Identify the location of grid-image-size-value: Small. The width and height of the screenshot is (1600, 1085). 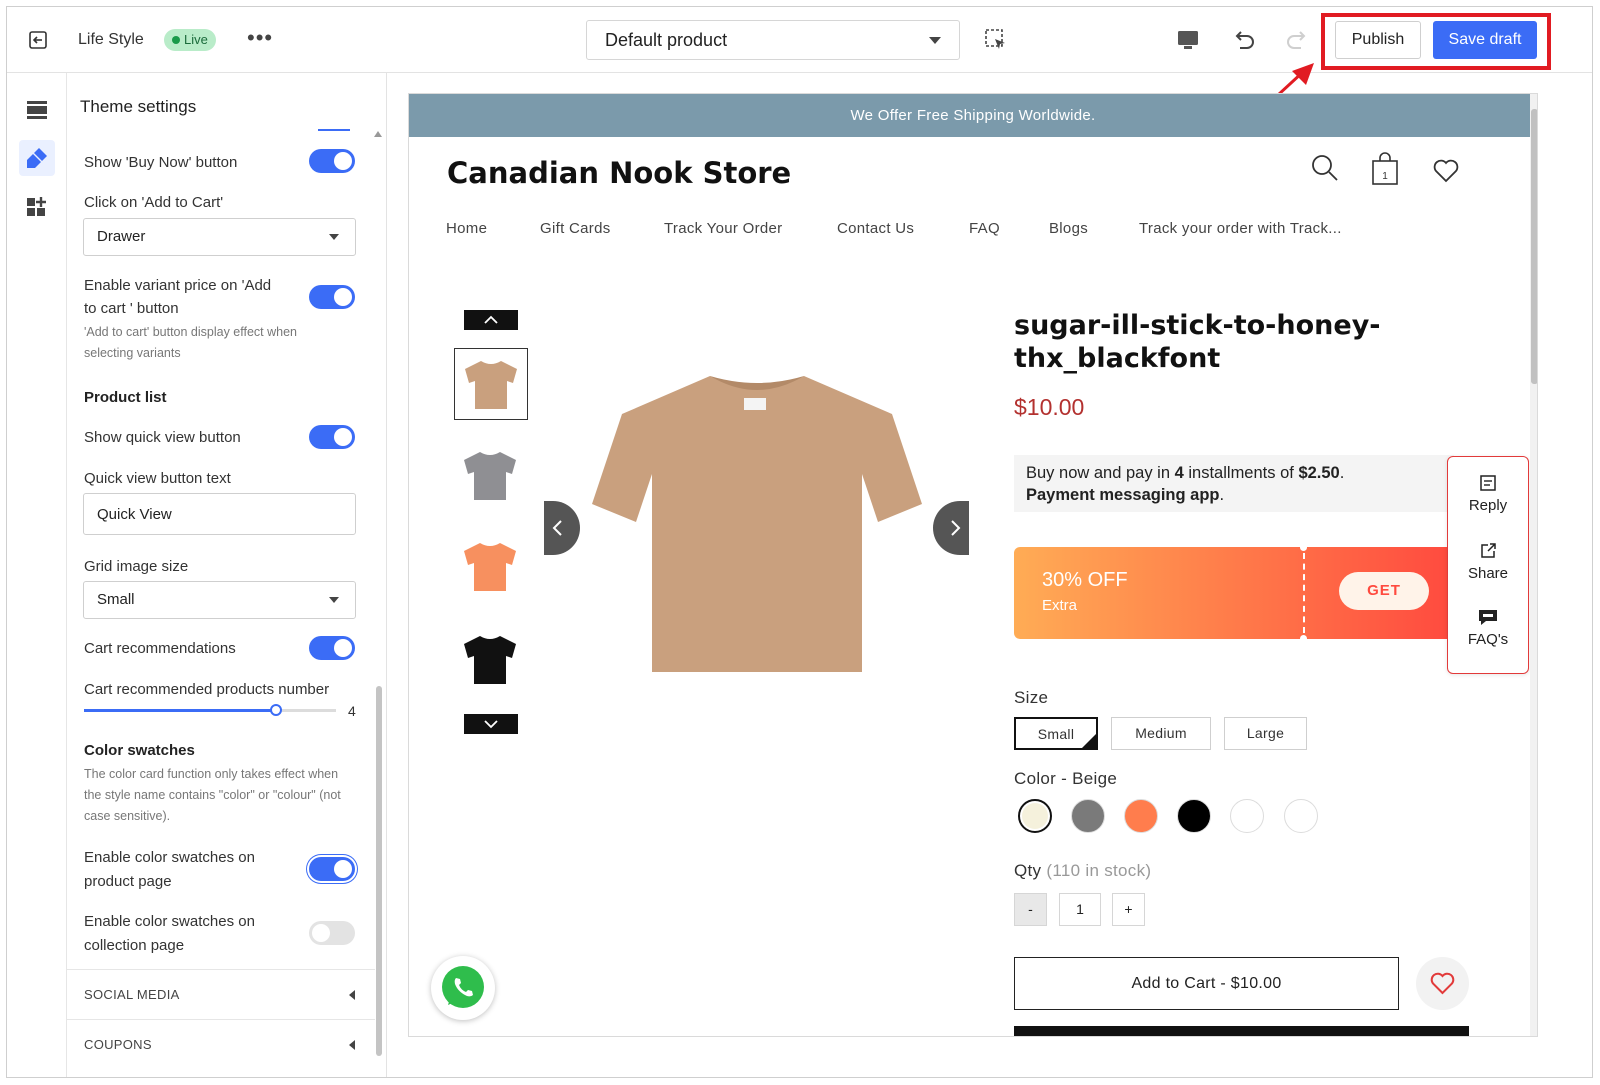
(116, 599).